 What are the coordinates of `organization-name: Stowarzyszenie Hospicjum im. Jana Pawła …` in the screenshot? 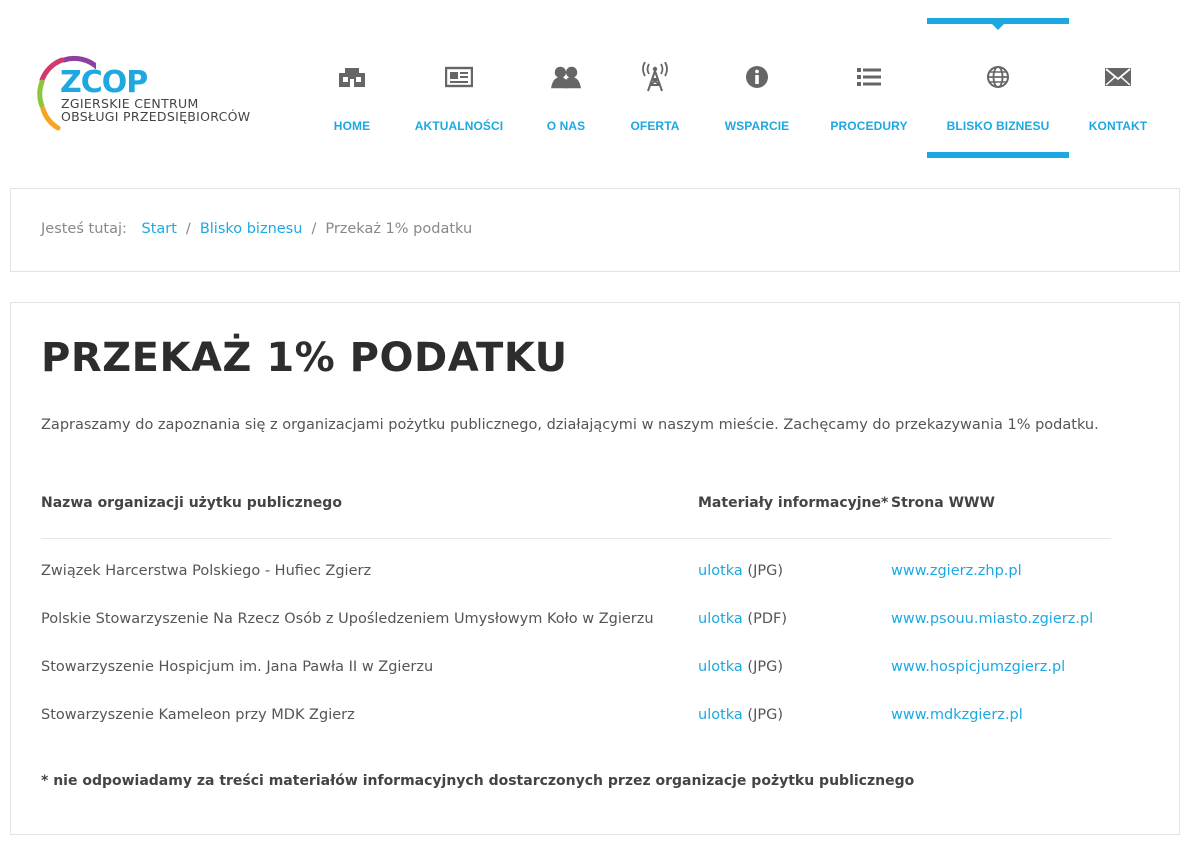 It's located at (237, 667).